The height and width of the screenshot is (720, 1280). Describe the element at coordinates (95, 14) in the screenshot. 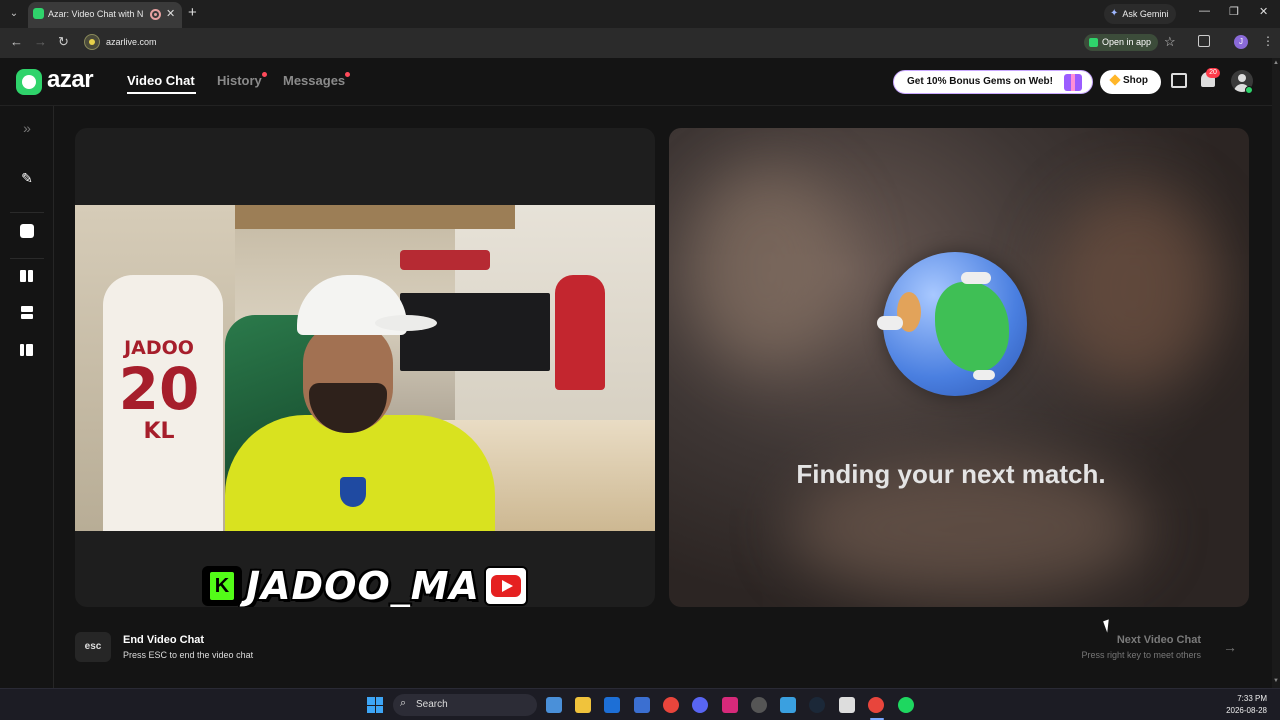

I see `tab-title: Azar: Video Chat with New` at that location.